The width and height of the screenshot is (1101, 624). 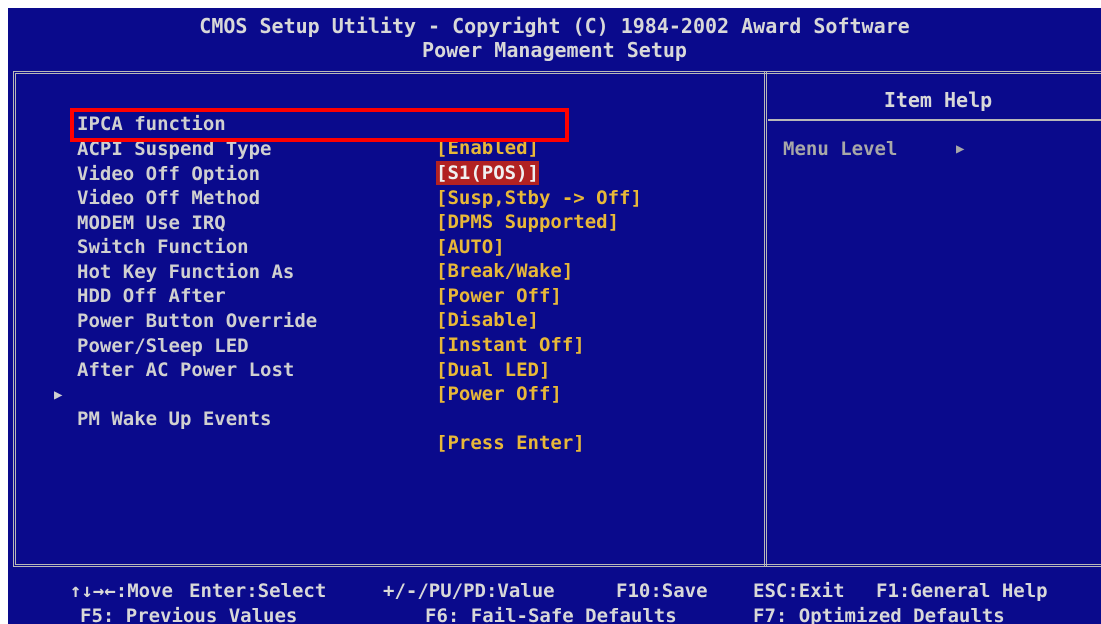 I want to click on setting-value: [Dual LED], so click(x=493, y=370).